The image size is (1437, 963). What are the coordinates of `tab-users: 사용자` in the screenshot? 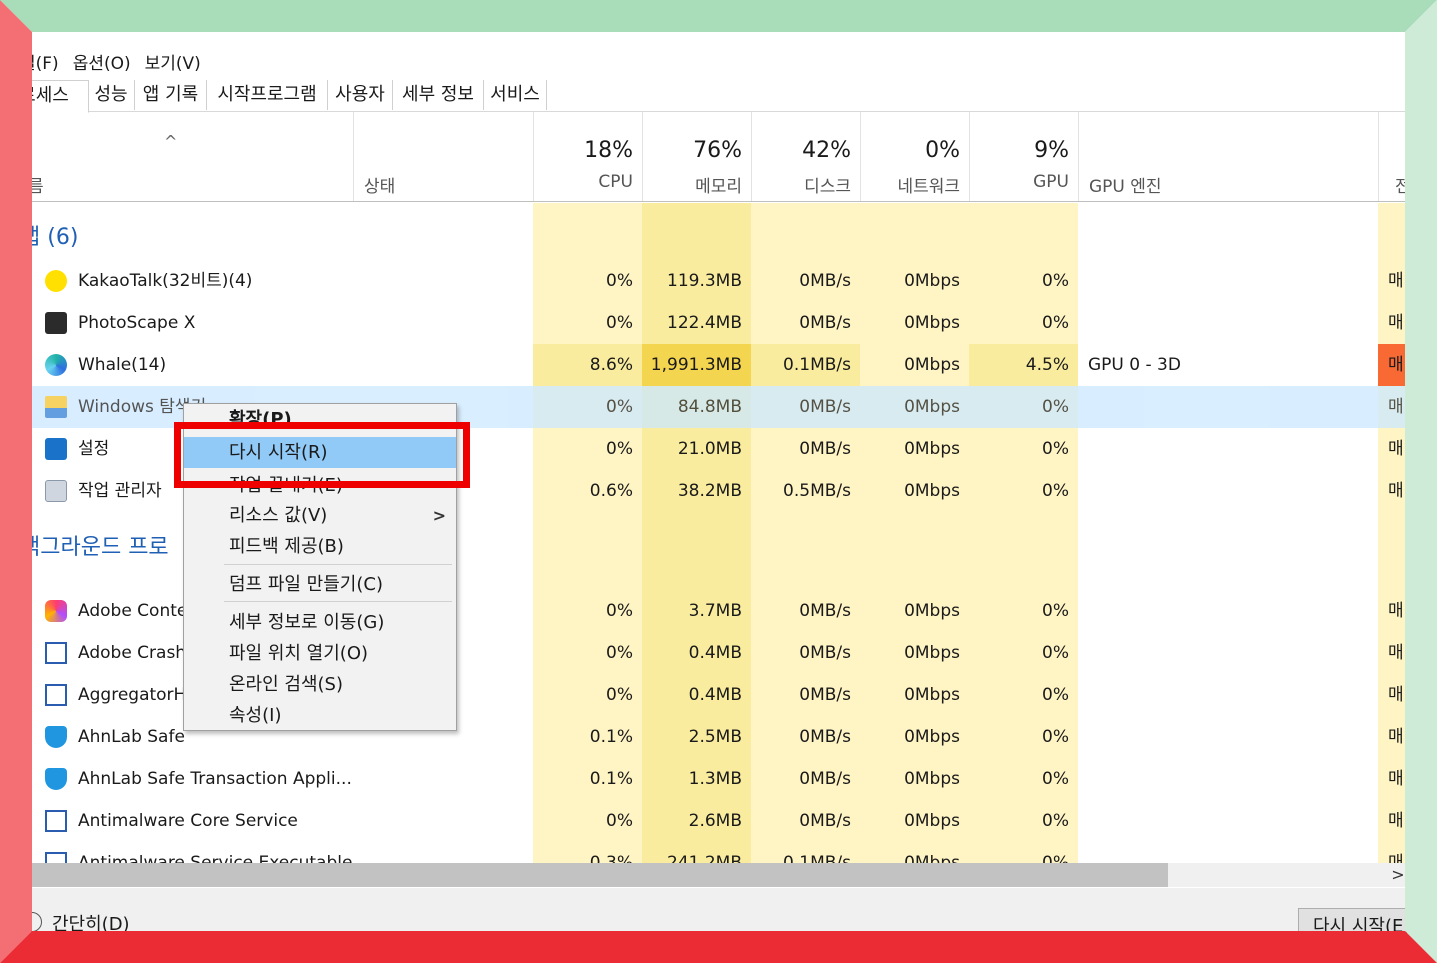 It's located at (360, 95).